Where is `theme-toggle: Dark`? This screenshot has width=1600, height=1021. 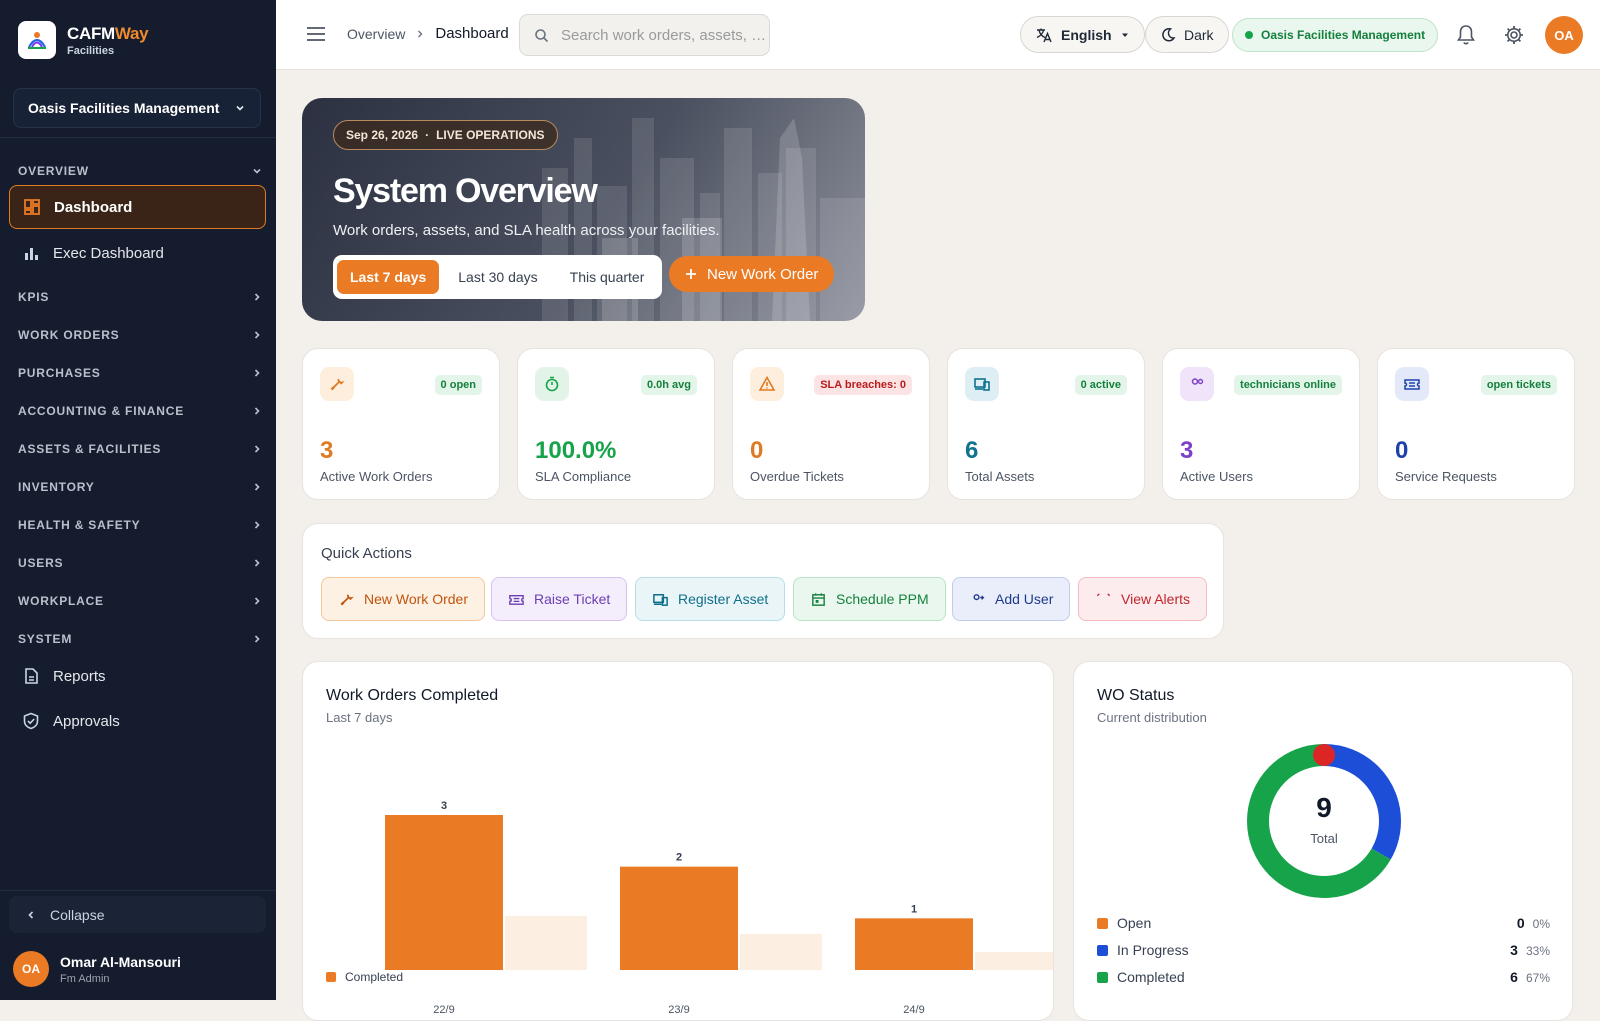 theme-toggle: Dark is located at coordinates (1187, 34).